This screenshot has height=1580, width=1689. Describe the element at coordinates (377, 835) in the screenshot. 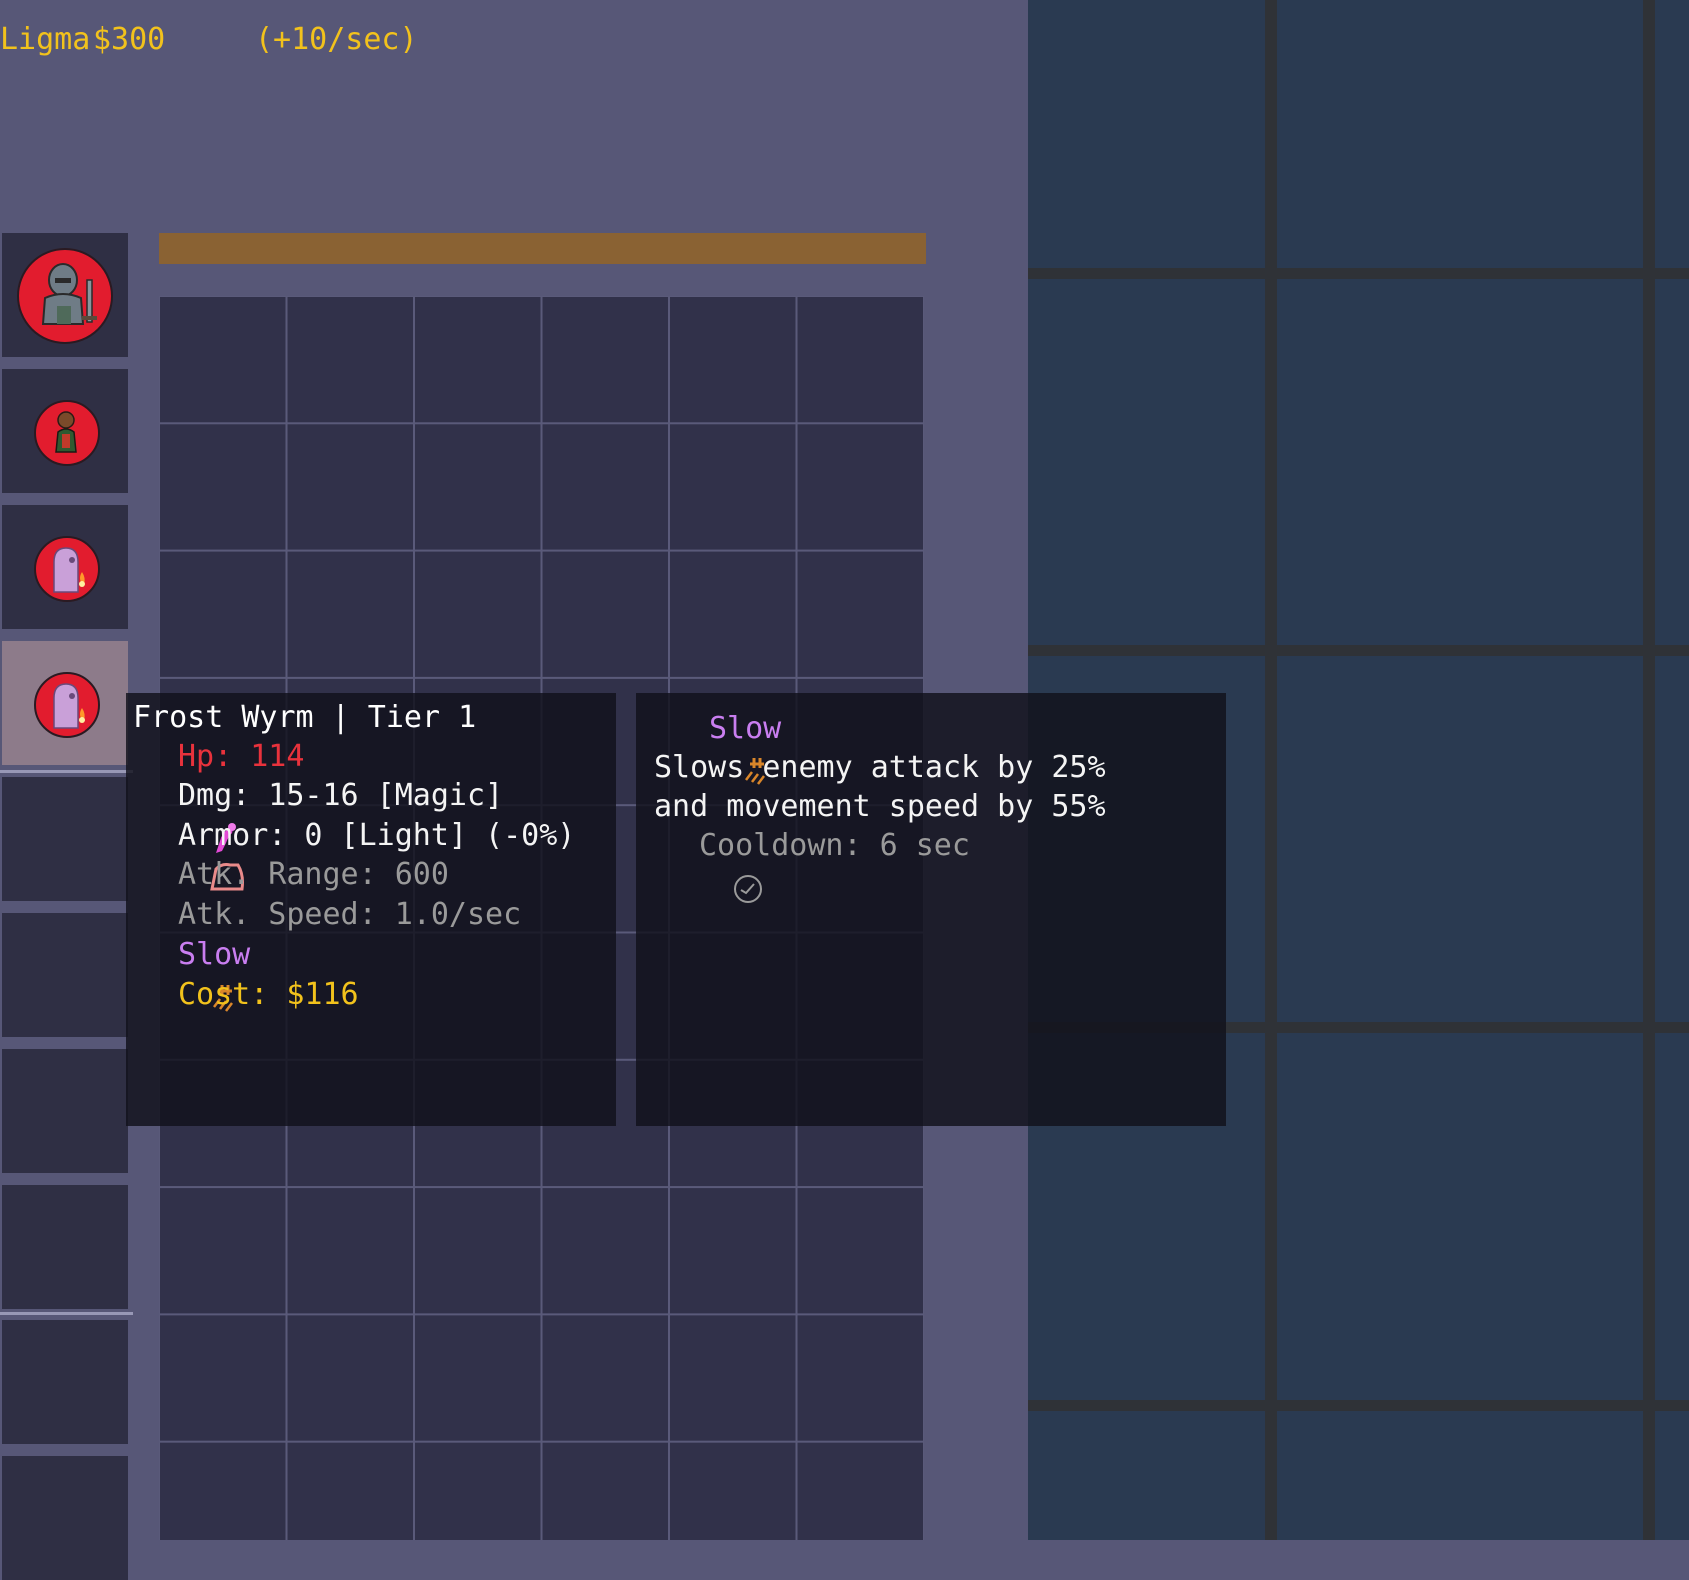

I see `unit-armor: Armor: 0 [Light] (-0%)` at that location.